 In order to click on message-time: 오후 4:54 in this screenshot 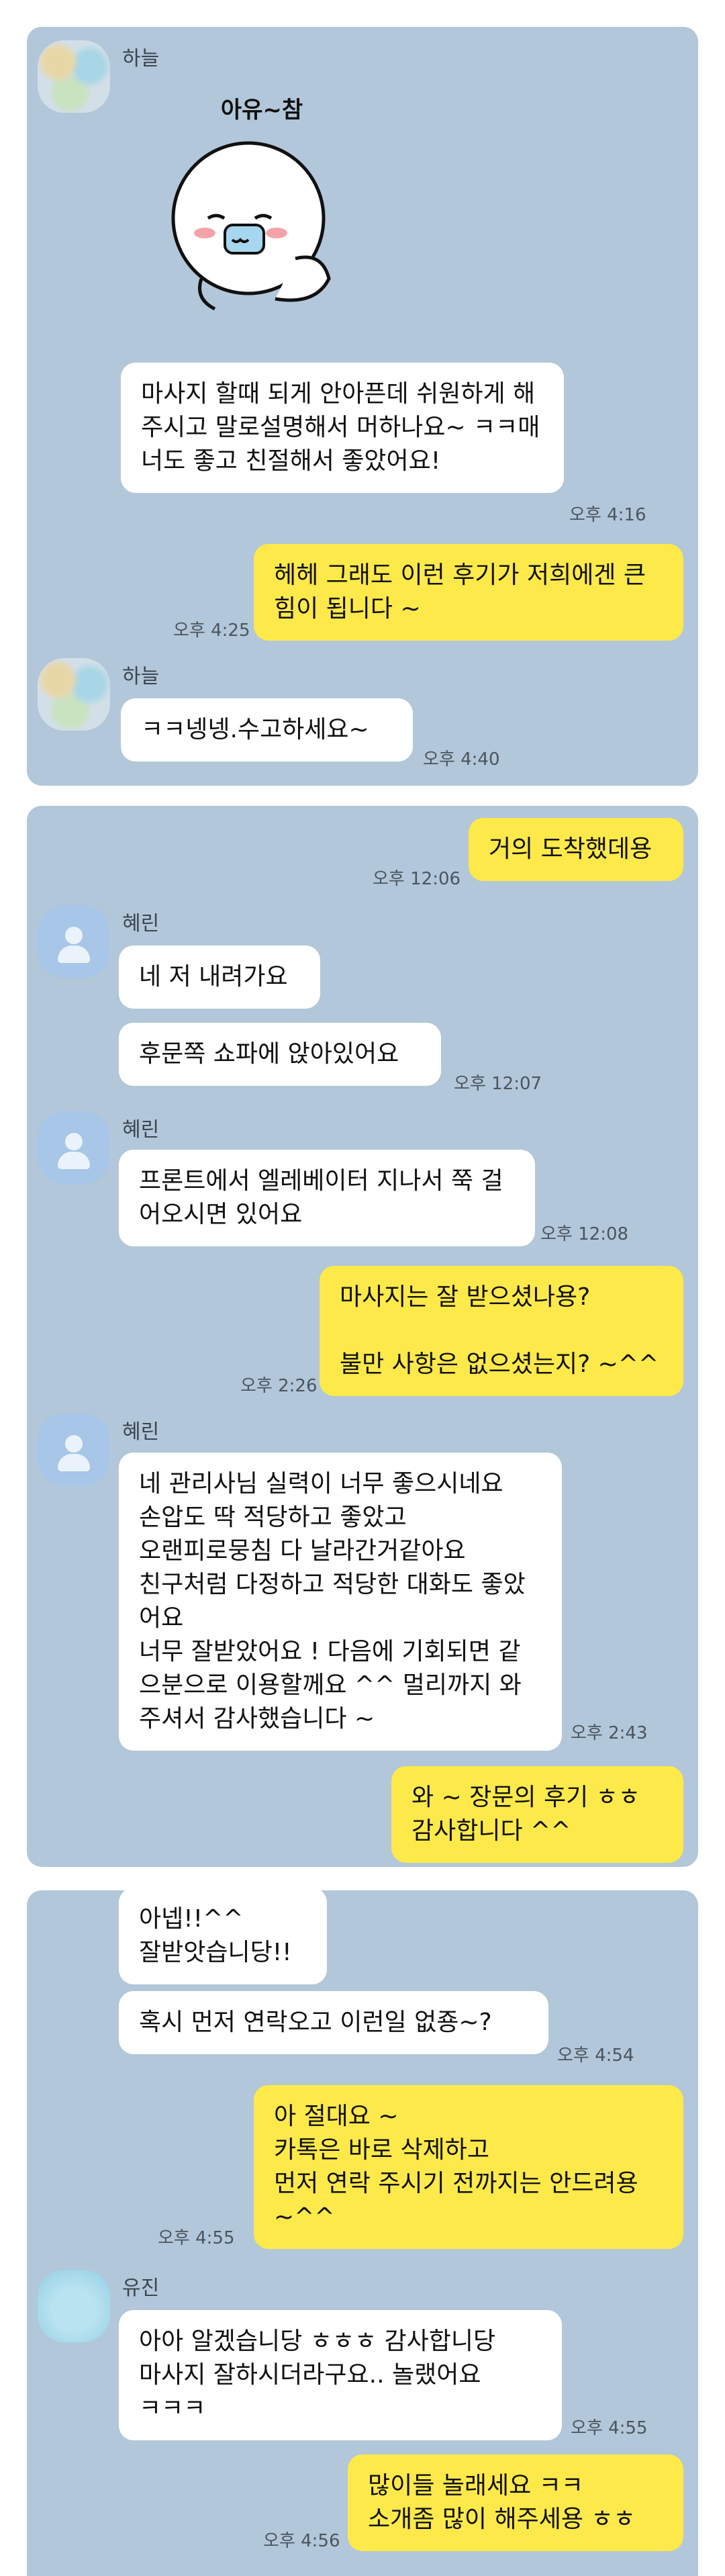, I will do `click(595, 2055)`.